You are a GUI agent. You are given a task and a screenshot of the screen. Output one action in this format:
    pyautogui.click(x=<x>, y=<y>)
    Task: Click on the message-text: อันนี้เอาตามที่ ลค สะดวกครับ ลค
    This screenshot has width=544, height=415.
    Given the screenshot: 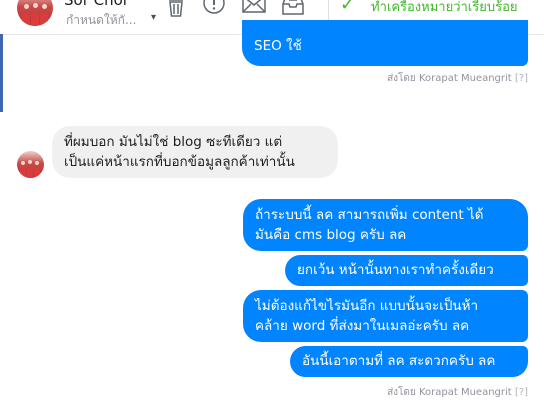 What is the action you would take?
    pyautogui.click(x=399, y=361)
    